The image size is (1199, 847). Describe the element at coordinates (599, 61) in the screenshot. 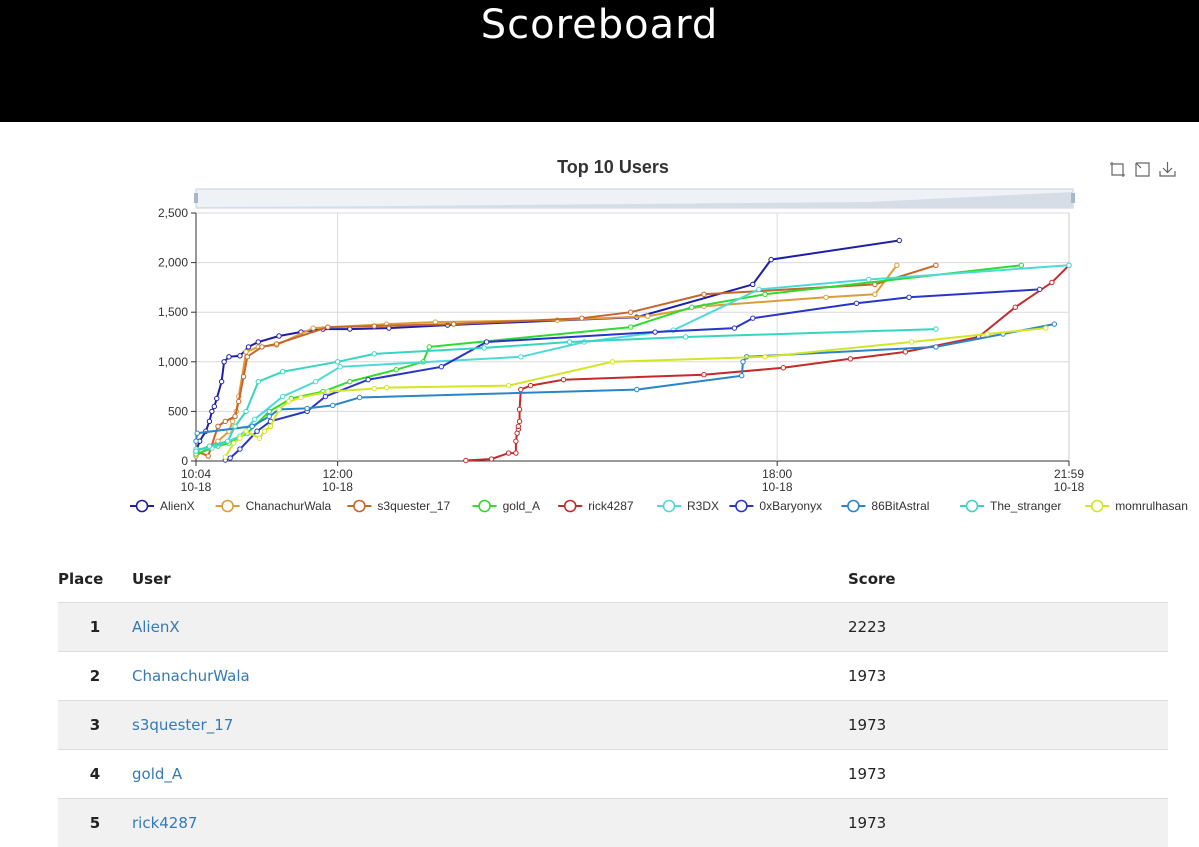

I see `page-header: Scoreboard` at that location.